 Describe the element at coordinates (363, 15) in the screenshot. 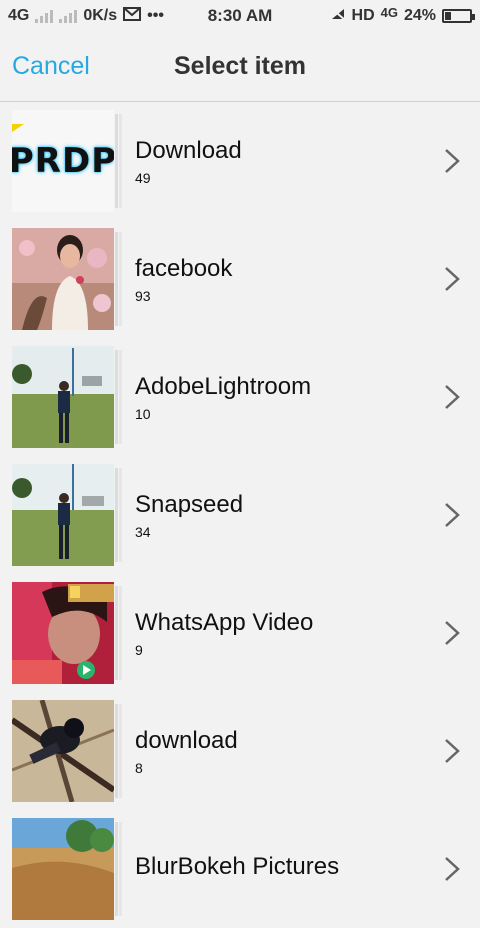

I see `hd-label: HD` at that location.